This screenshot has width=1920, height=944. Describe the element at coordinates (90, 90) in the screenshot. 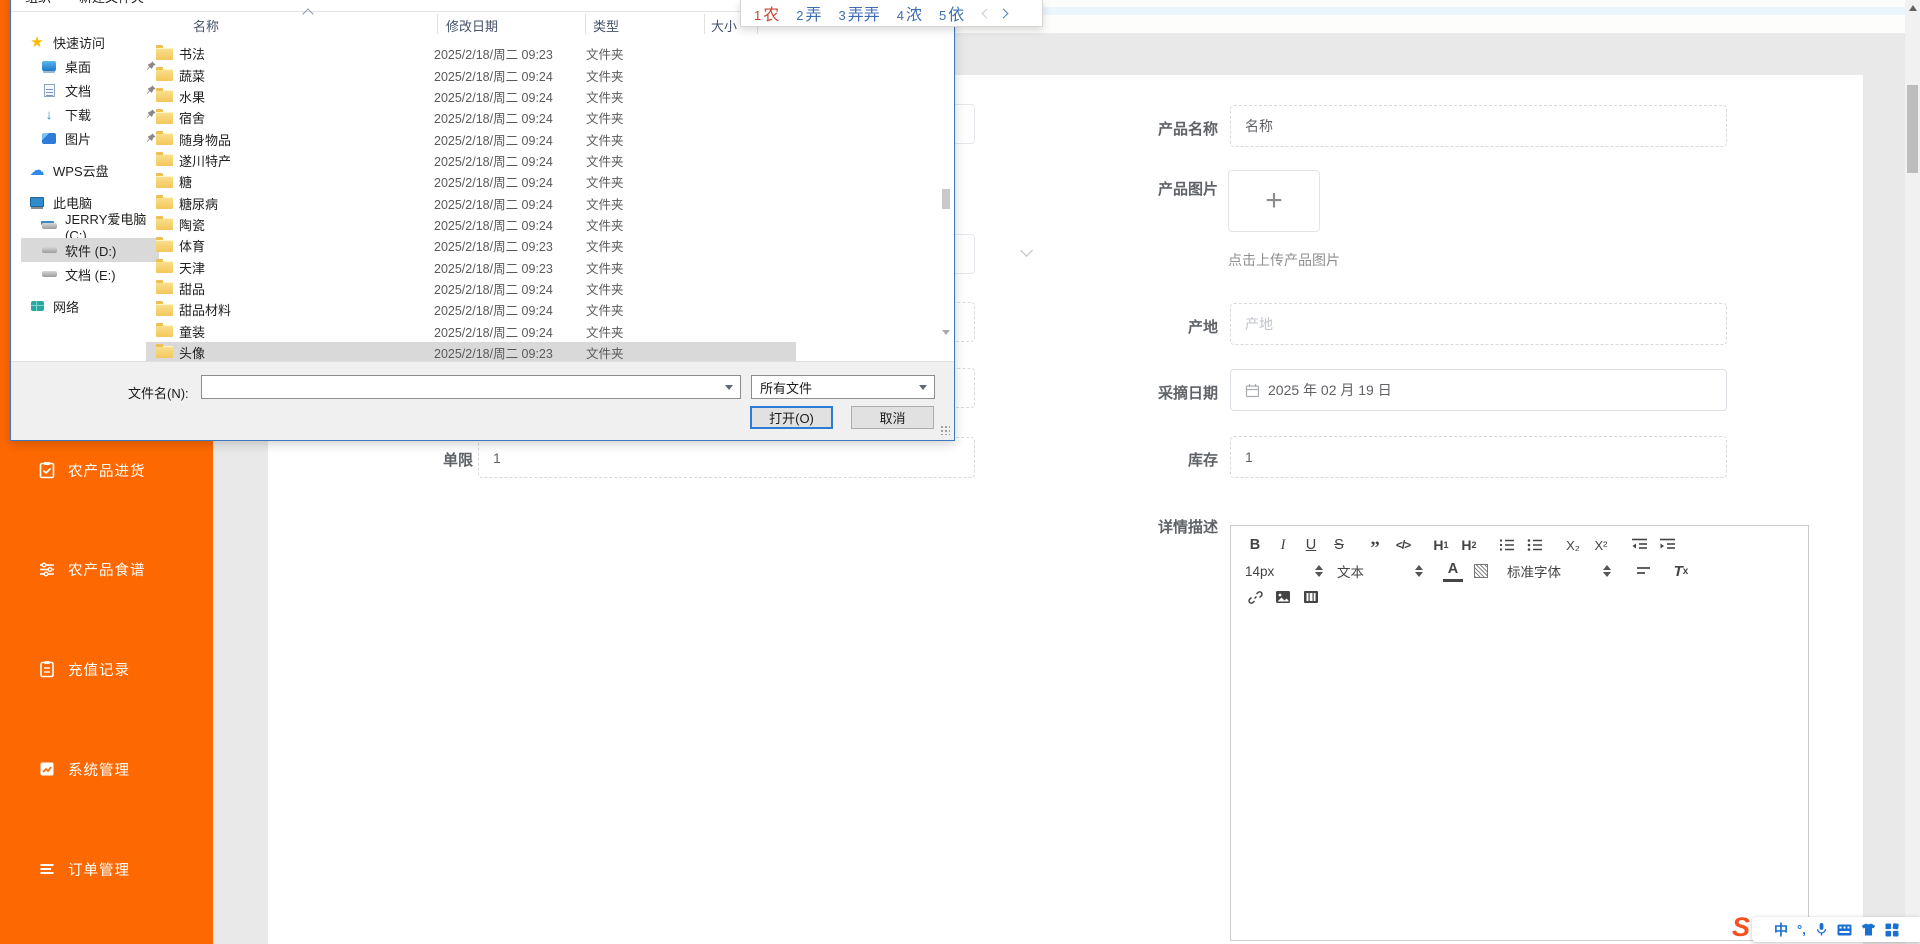

I see `nav-item: 文档` at that location.